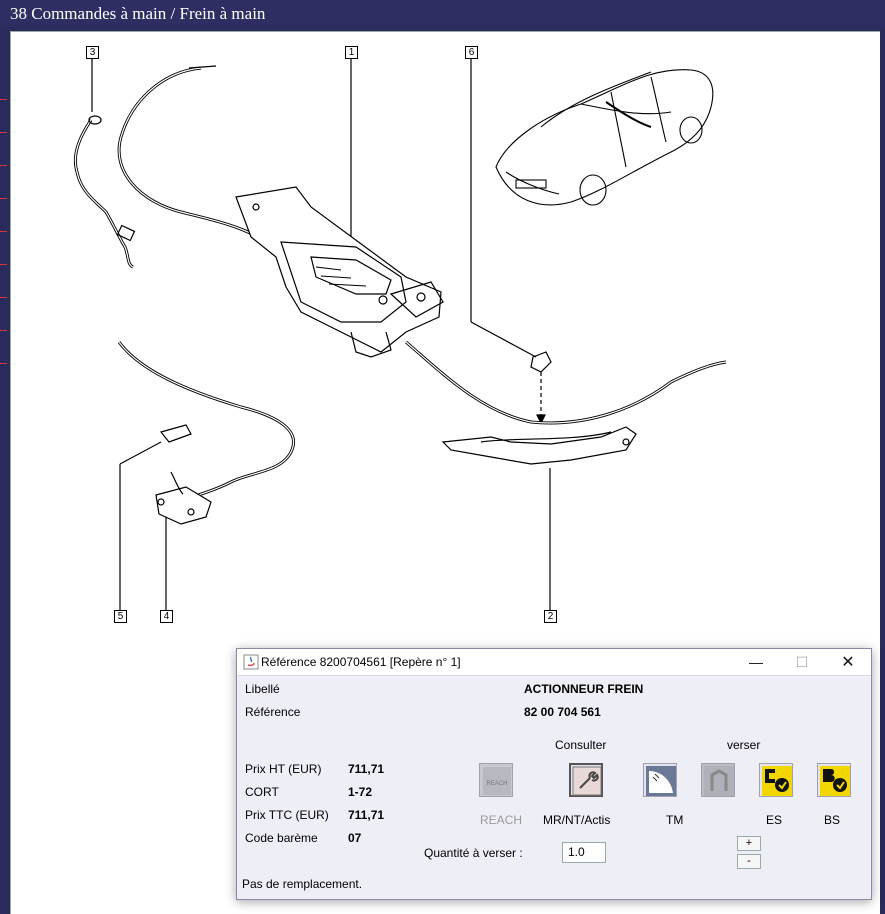 This screenshot has height=914, width=885. Describe the element at coordinates (355, 838) in the screenshot. I see `code-bareme-value: 07` at that location.